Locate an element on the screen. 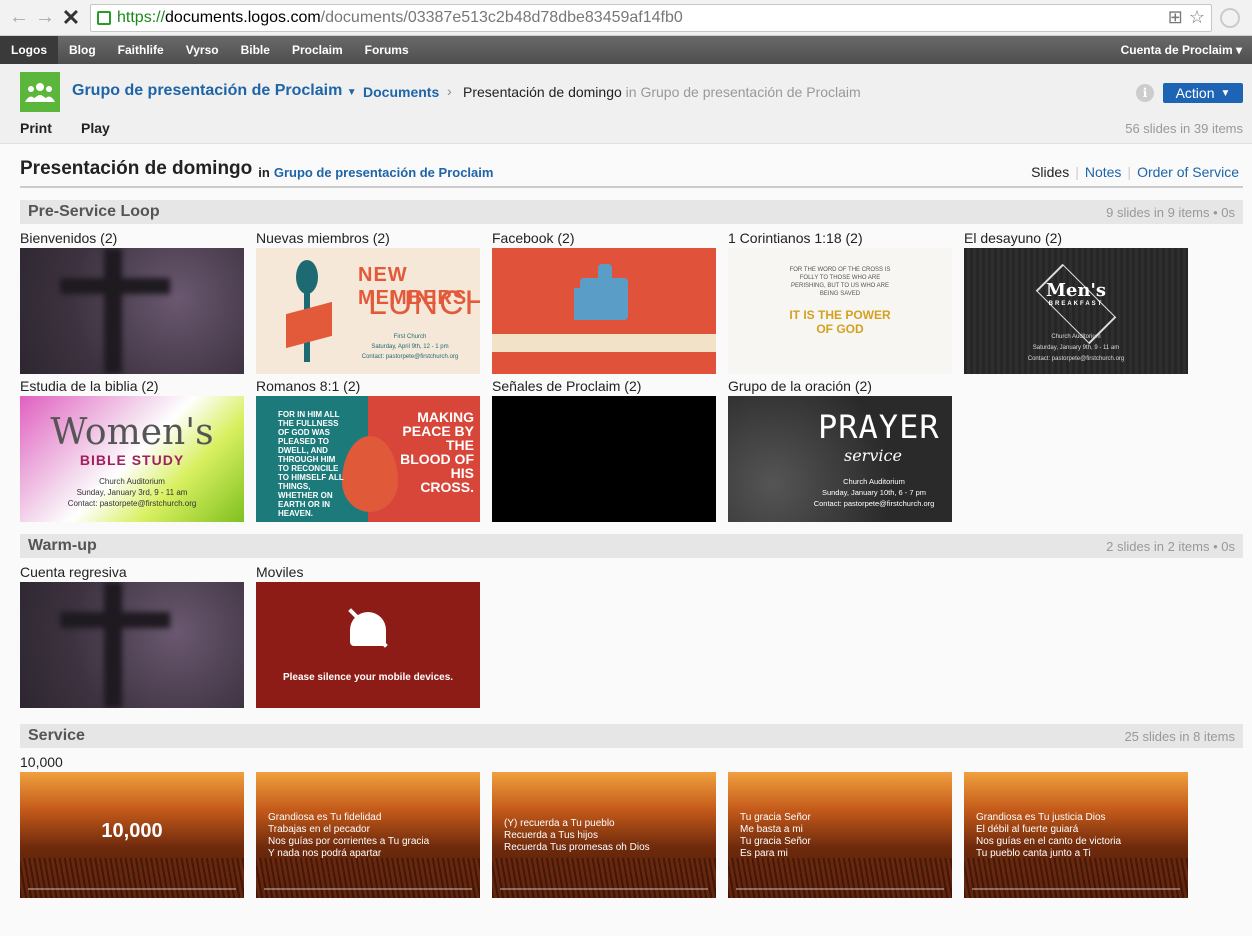  slide-item: Señales de Proclaim (2) is located at coordinates (604, 448).